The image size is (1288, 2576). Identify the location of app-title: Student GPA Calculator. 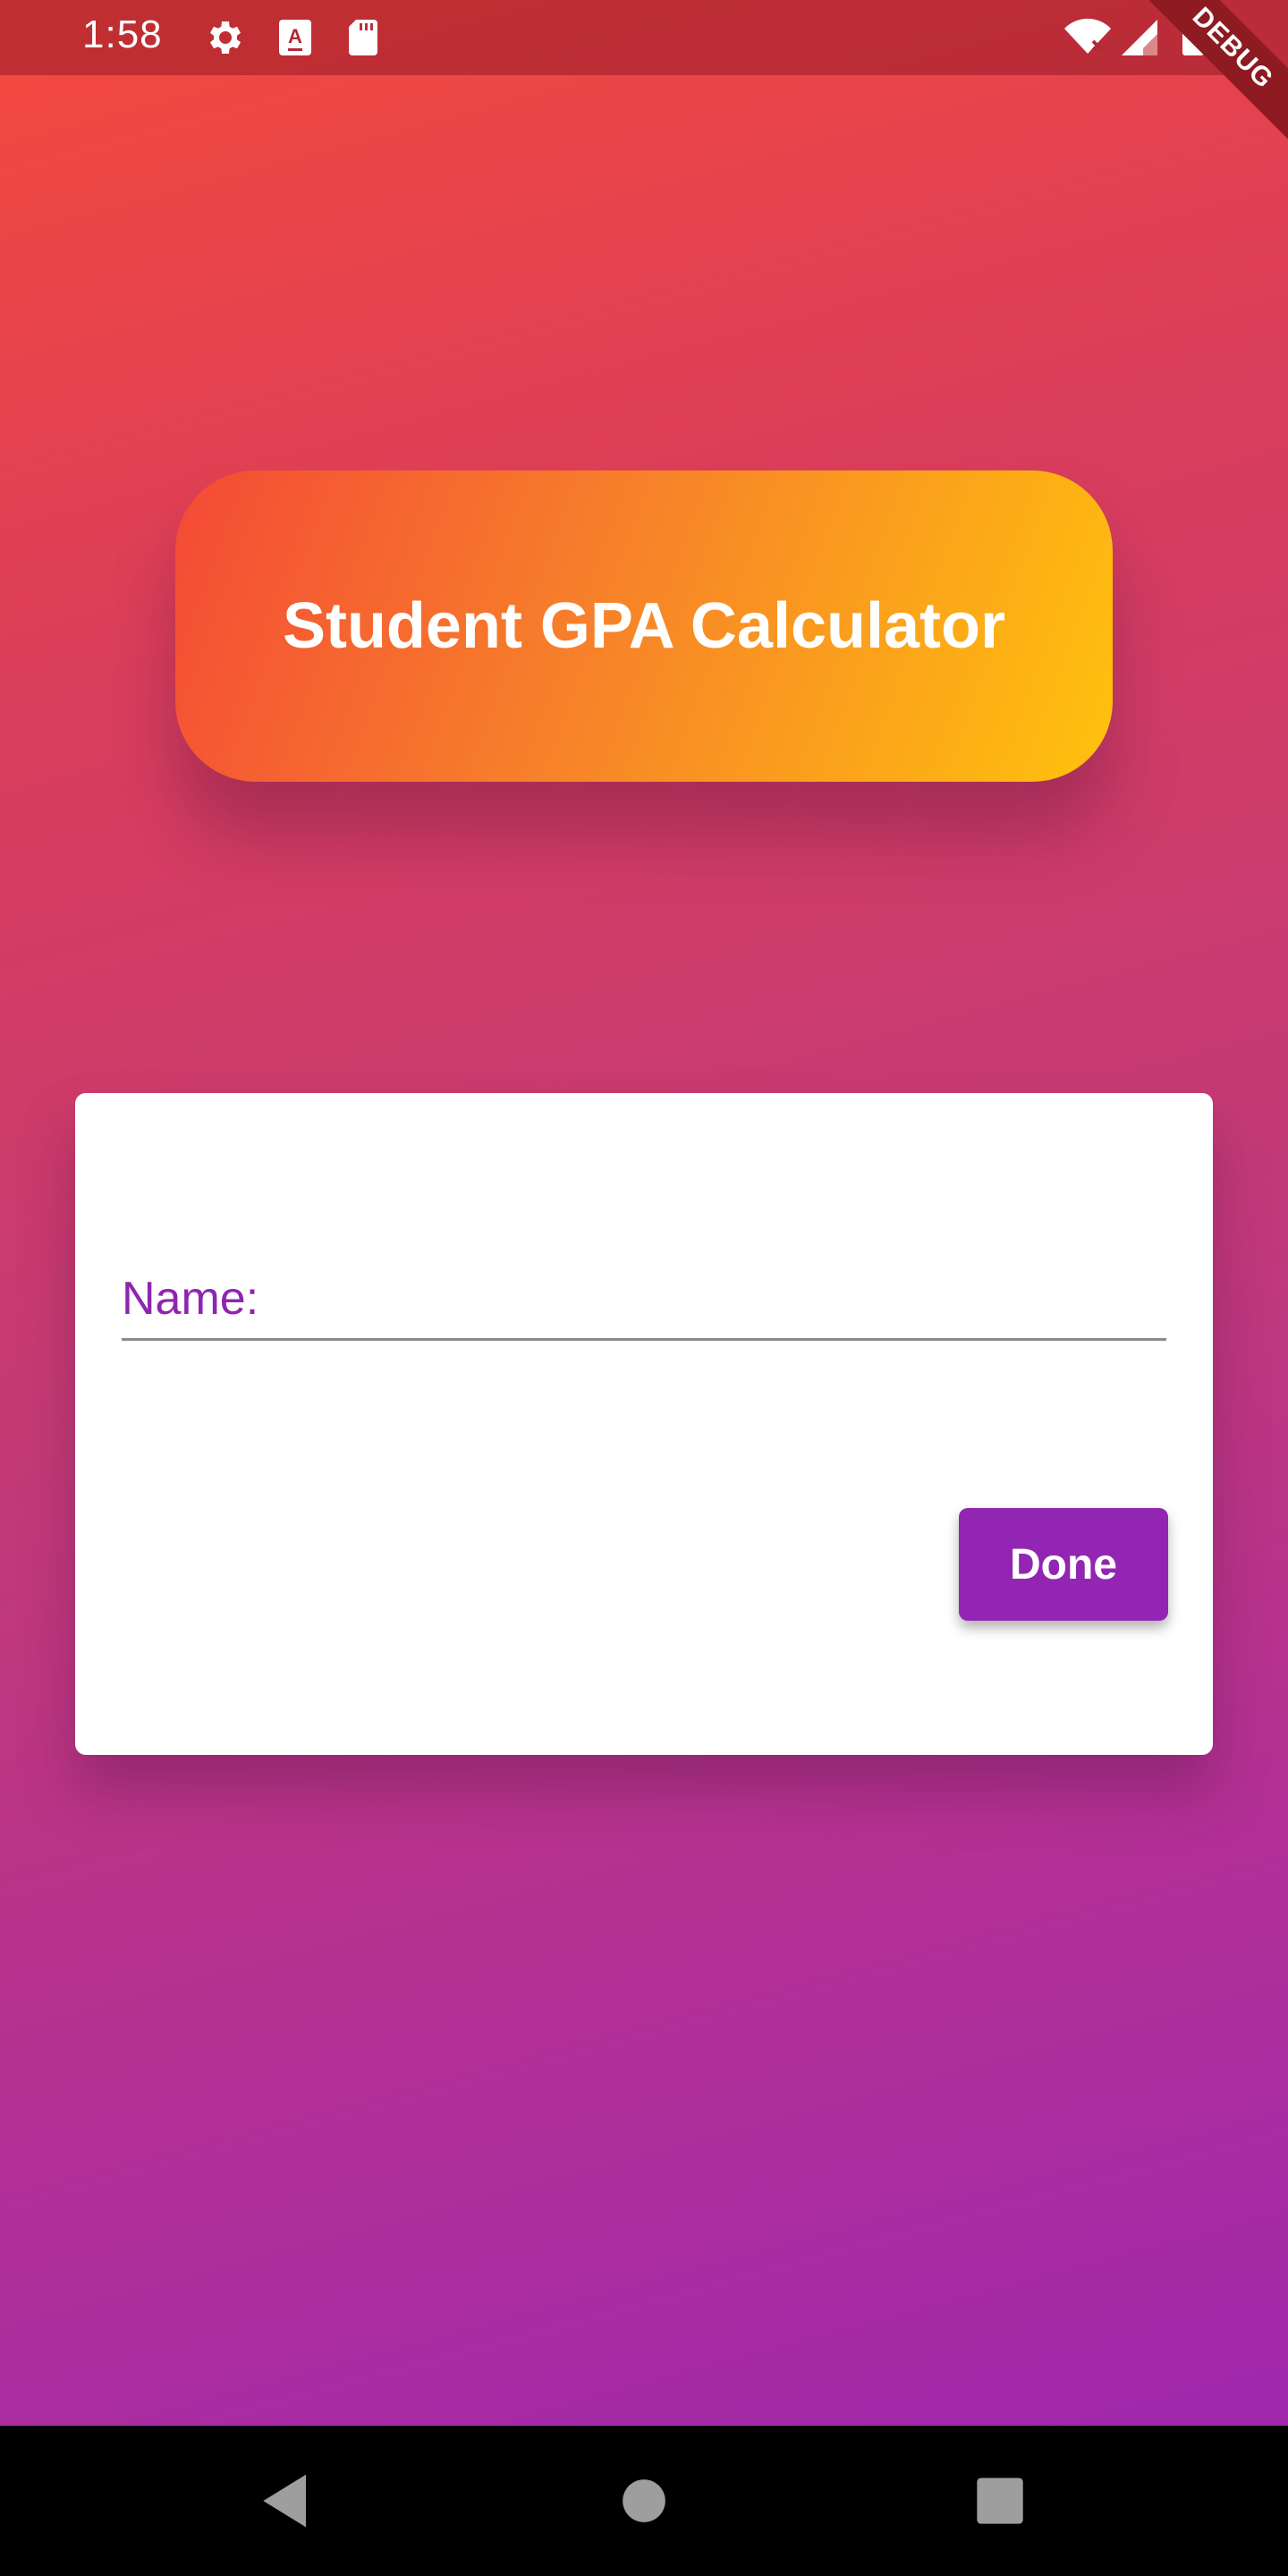
(644, 626).